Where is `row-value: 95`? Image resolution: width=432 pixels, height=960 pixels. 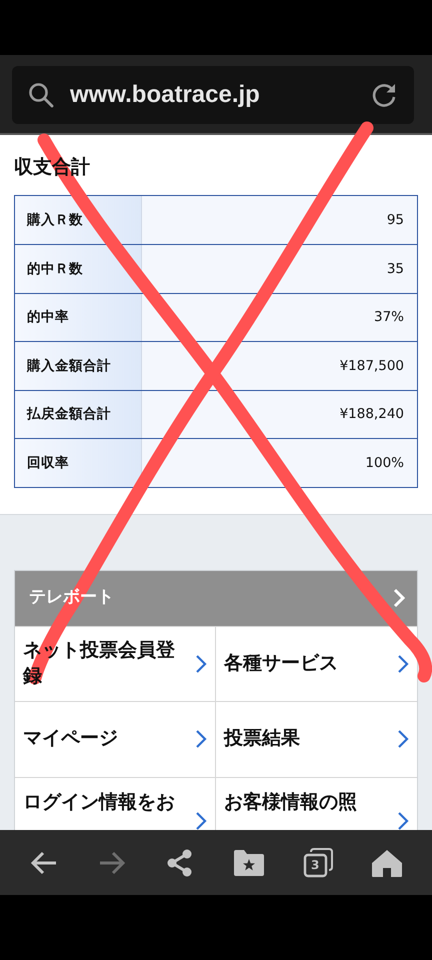 row-value: 95 is located at coordinates (395, 220).